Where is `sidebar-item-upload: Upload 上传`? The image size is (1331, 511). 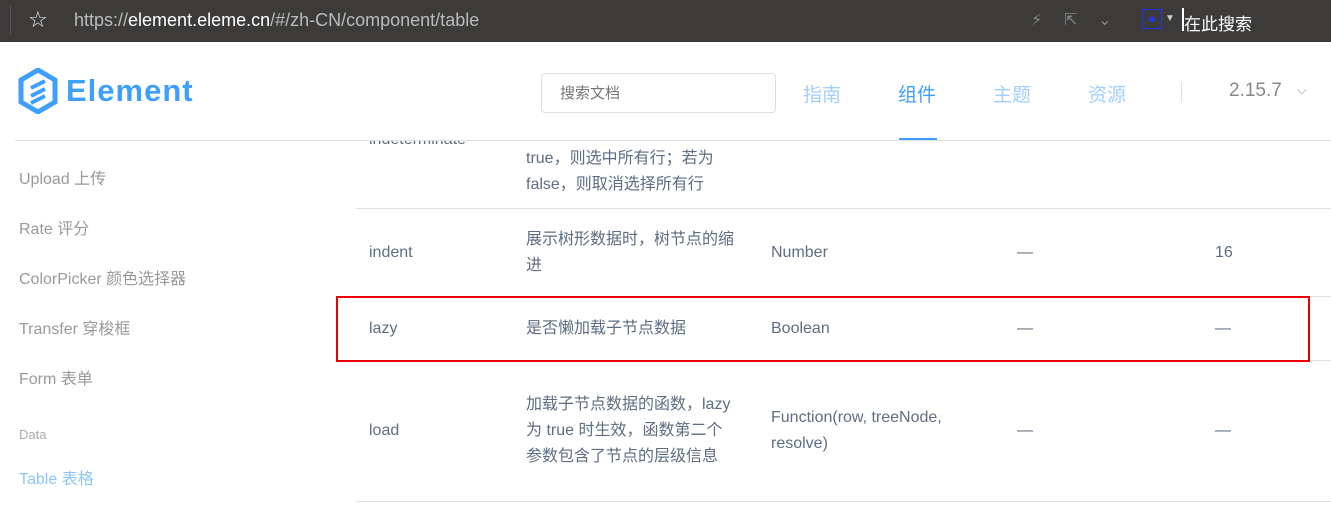
sidebar-item-upload: Upload 上传 is located at coordinates (62, 177).